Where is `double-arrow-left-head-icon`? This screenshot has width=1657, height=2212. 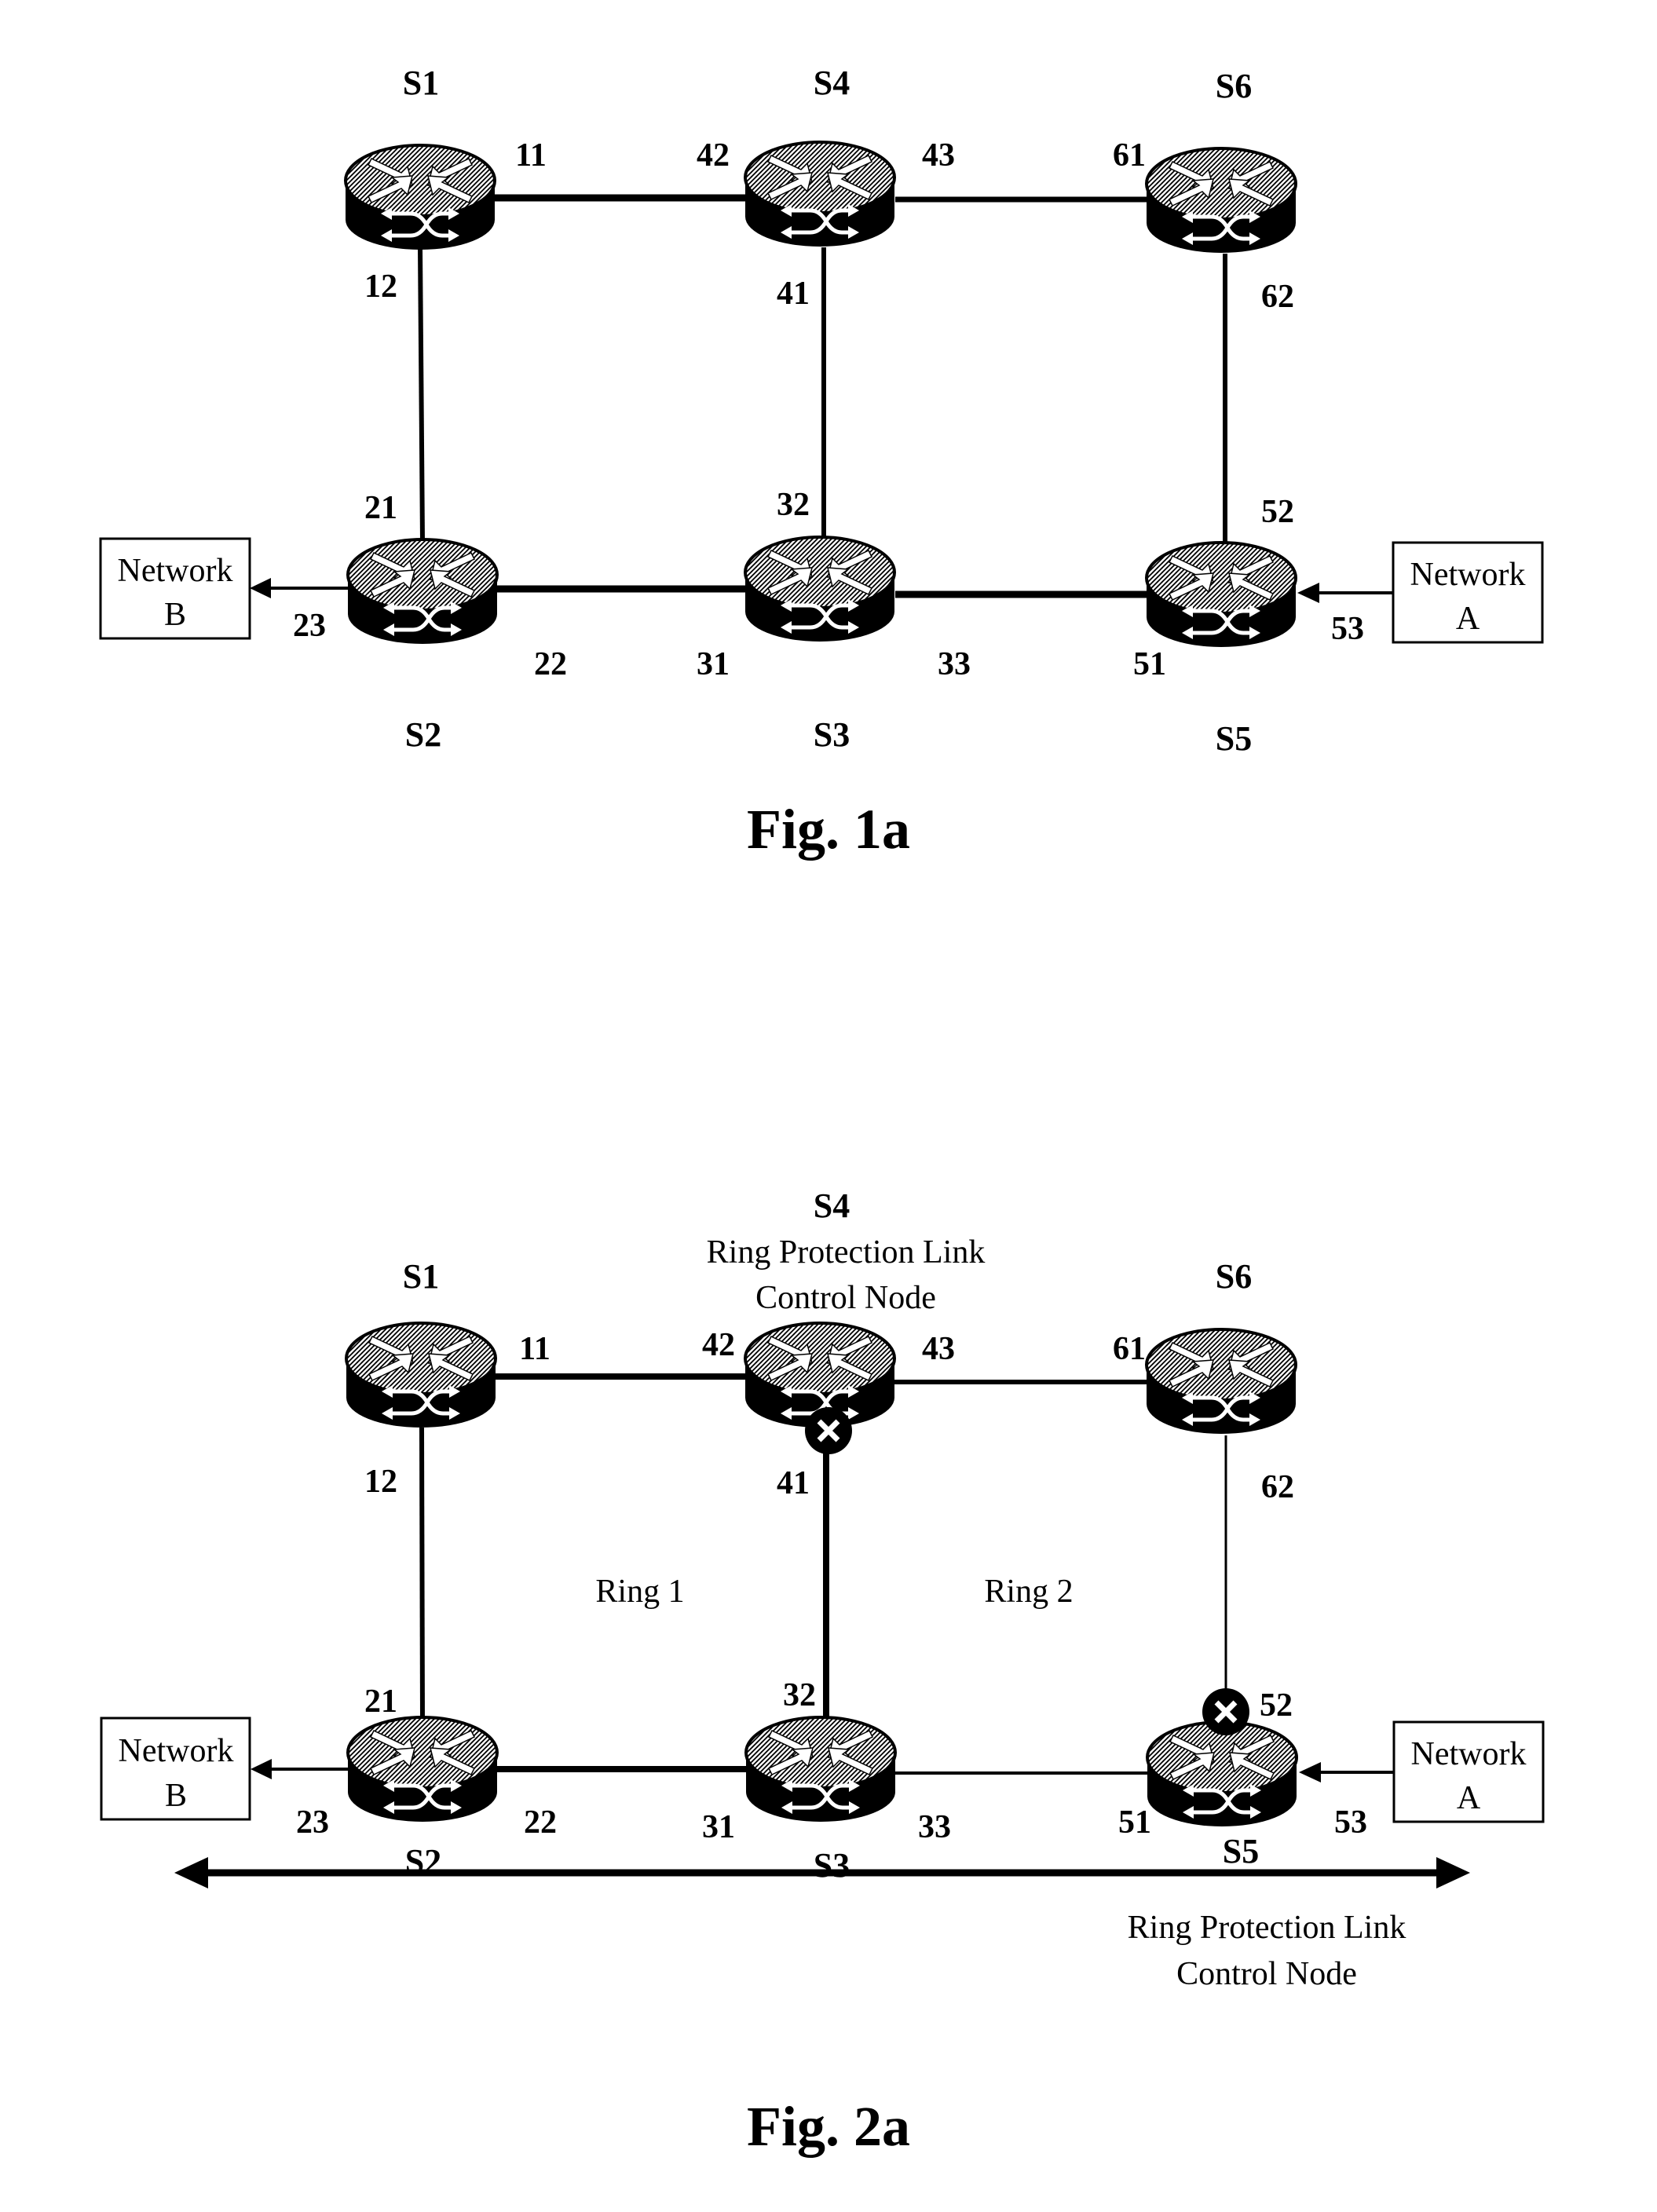 double-arrow-left-head-icon is located at coordinates (191, 1872).